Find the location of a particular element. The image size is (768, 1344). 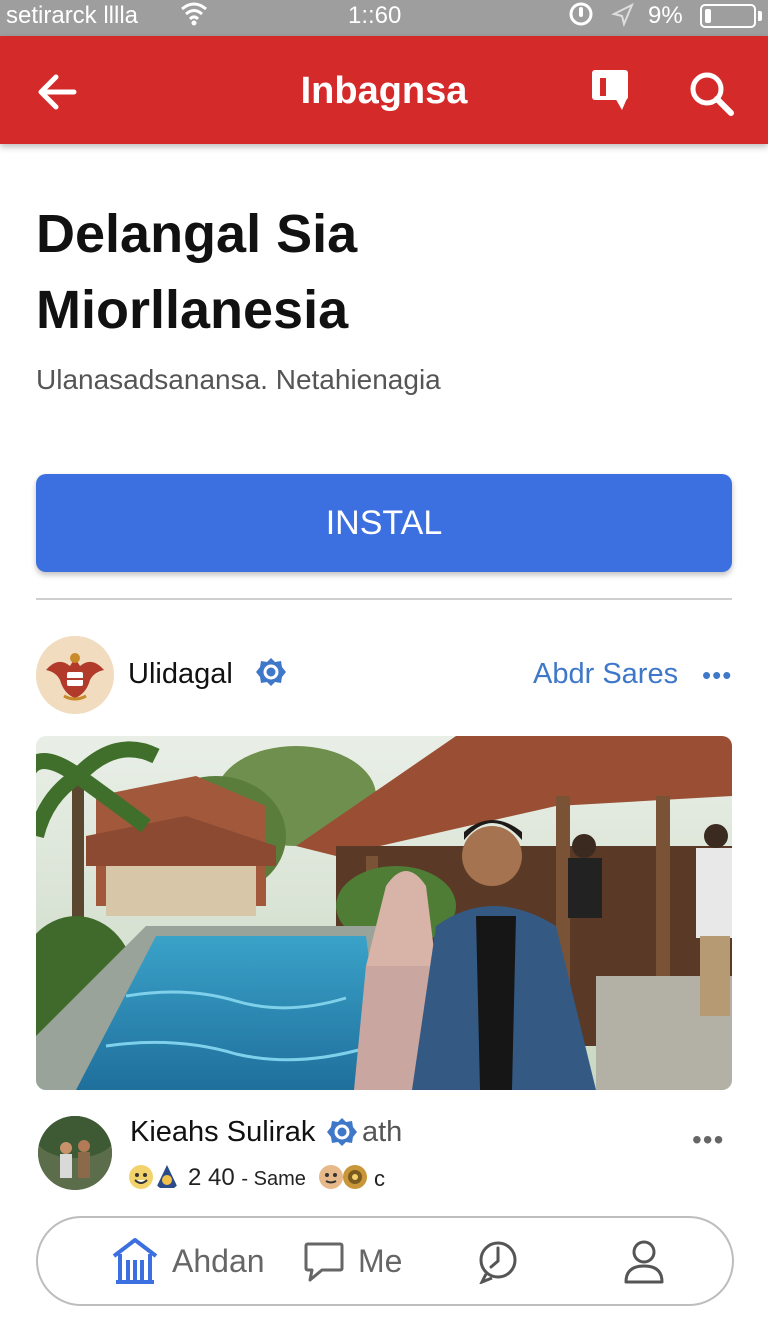

nav-label-home: Ahdan is located at coordinates (218, 1260).